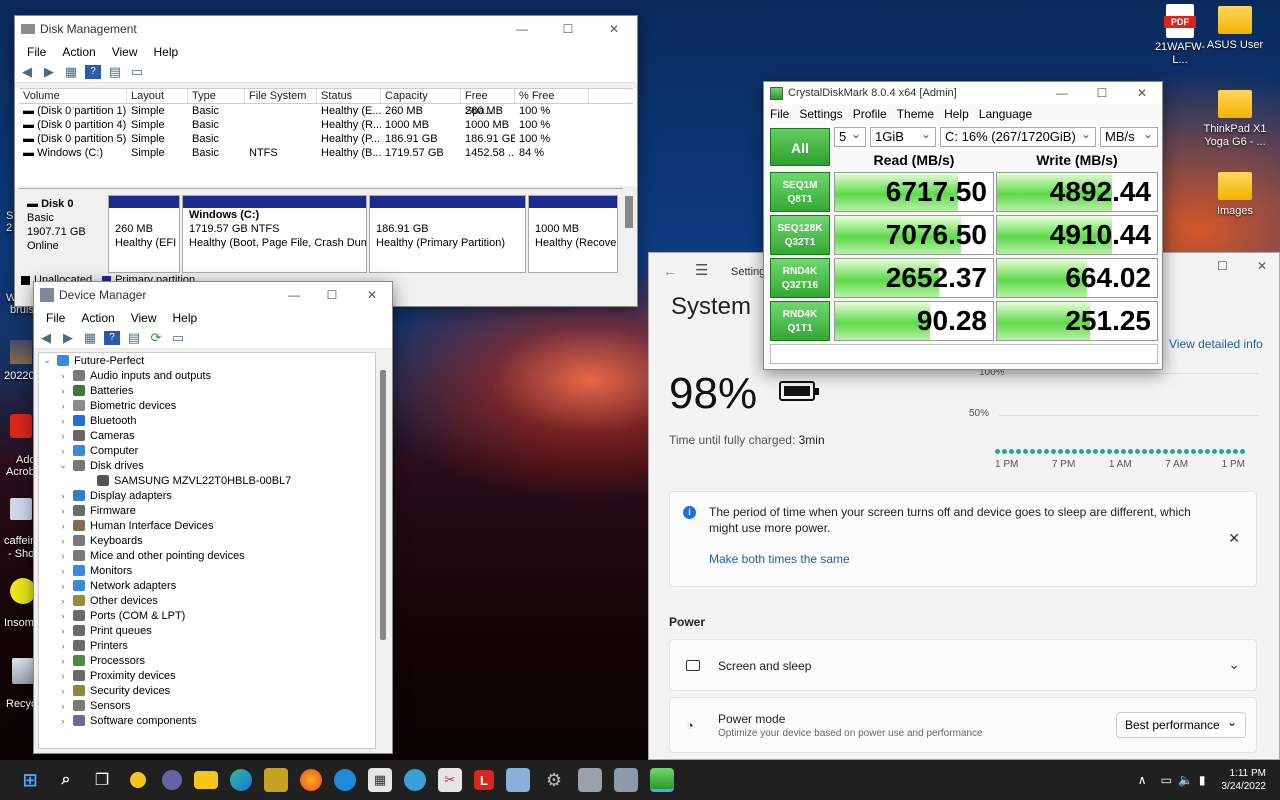 The height and width of the screenshot is (800, 1280). What do you see at coordinates (63, 465) in the screenshot?
I see `chevron-down-icon: ⌄` at bounding box center [63, 465].